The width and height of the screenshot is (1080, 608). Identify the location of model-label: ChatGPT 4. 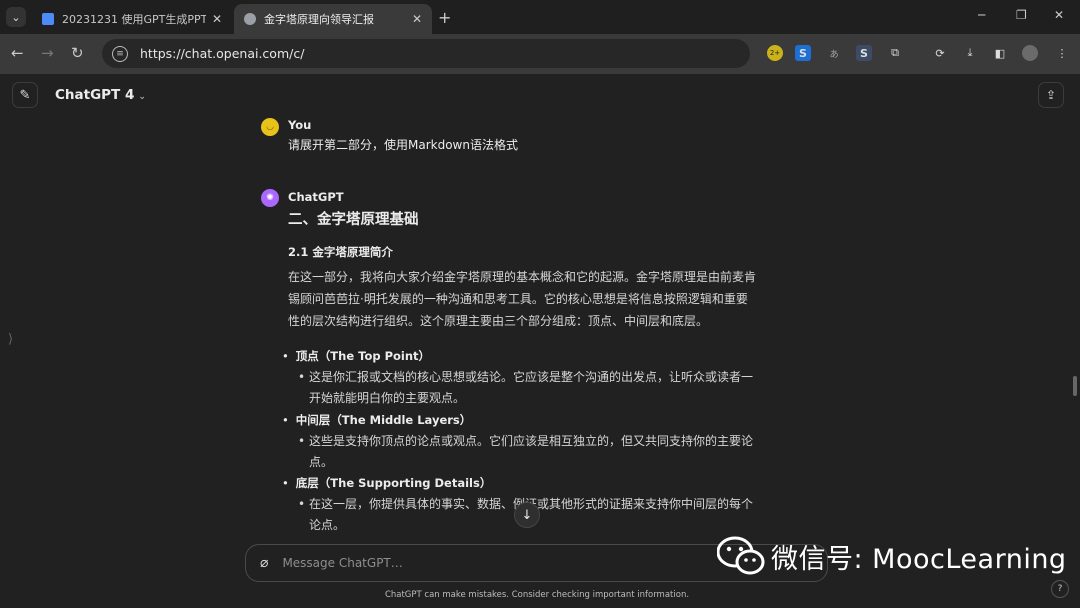
(95, 95).